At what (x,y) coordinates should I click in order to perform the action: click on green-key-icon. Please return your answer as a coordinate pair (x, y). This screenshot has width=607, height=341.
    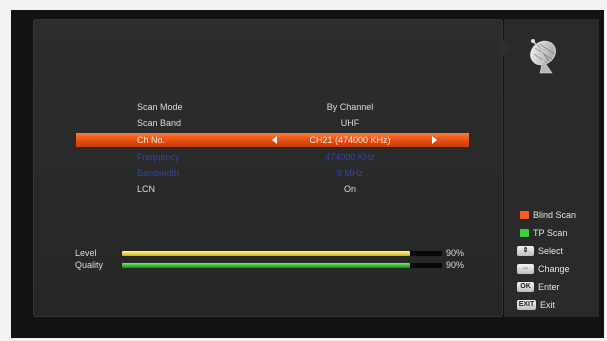
    Looking at the image, I should click on (524, 233).